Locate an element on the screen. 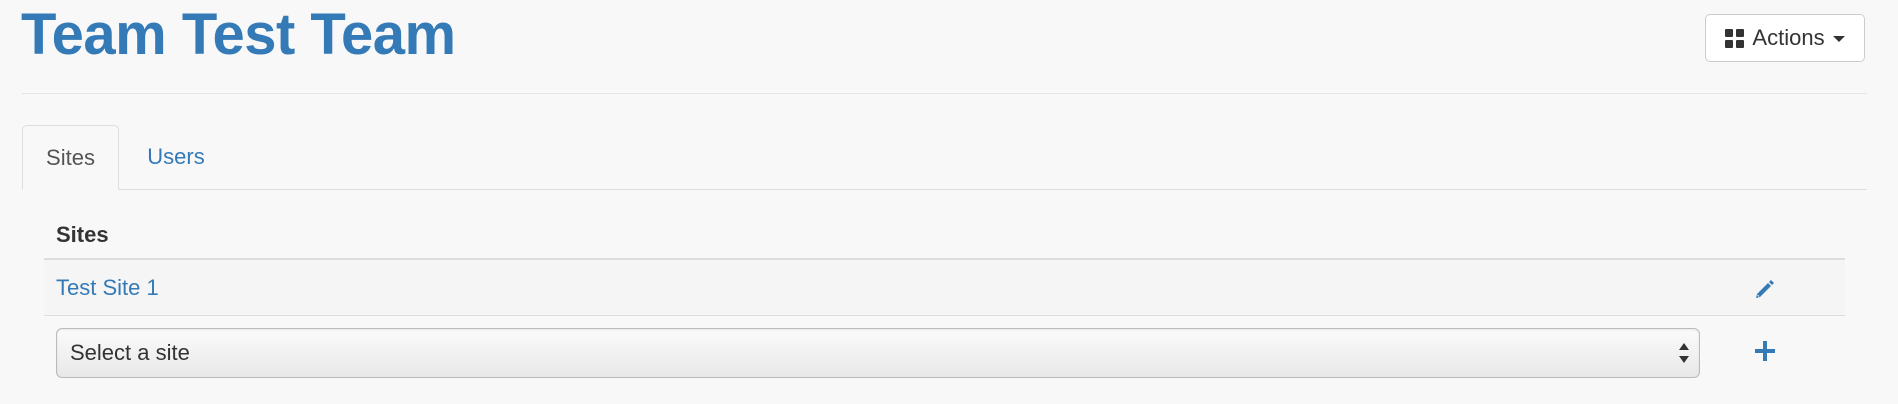 The image size is (1898, 404). site-select-value: Select a site is located at coordinates (130, 352).